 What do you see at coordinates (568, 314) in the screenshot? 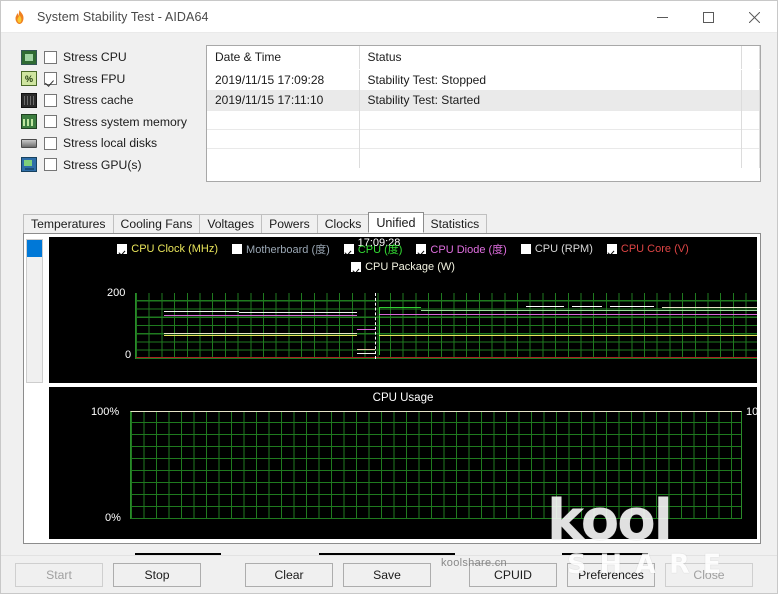
I see `trace-cpu-diode-post` at bounding box center [568, 314].